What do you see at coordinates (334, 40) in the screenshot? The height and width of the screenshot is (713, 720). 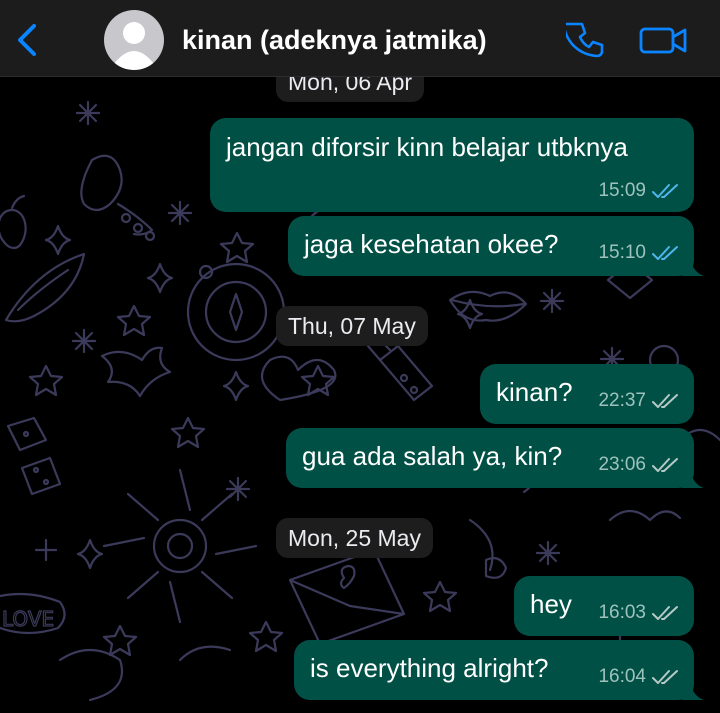 I see `contact-name: kinan (adeknya jatmika)` at bounding box center [334, 40].